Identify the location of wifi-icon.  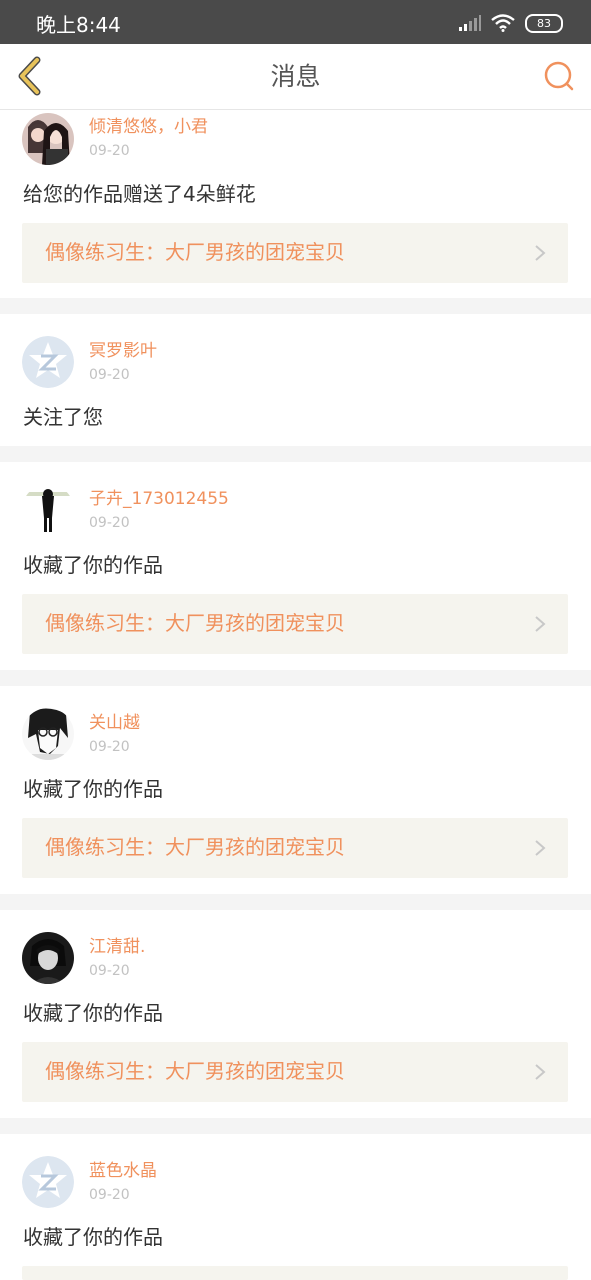
(503, 23).